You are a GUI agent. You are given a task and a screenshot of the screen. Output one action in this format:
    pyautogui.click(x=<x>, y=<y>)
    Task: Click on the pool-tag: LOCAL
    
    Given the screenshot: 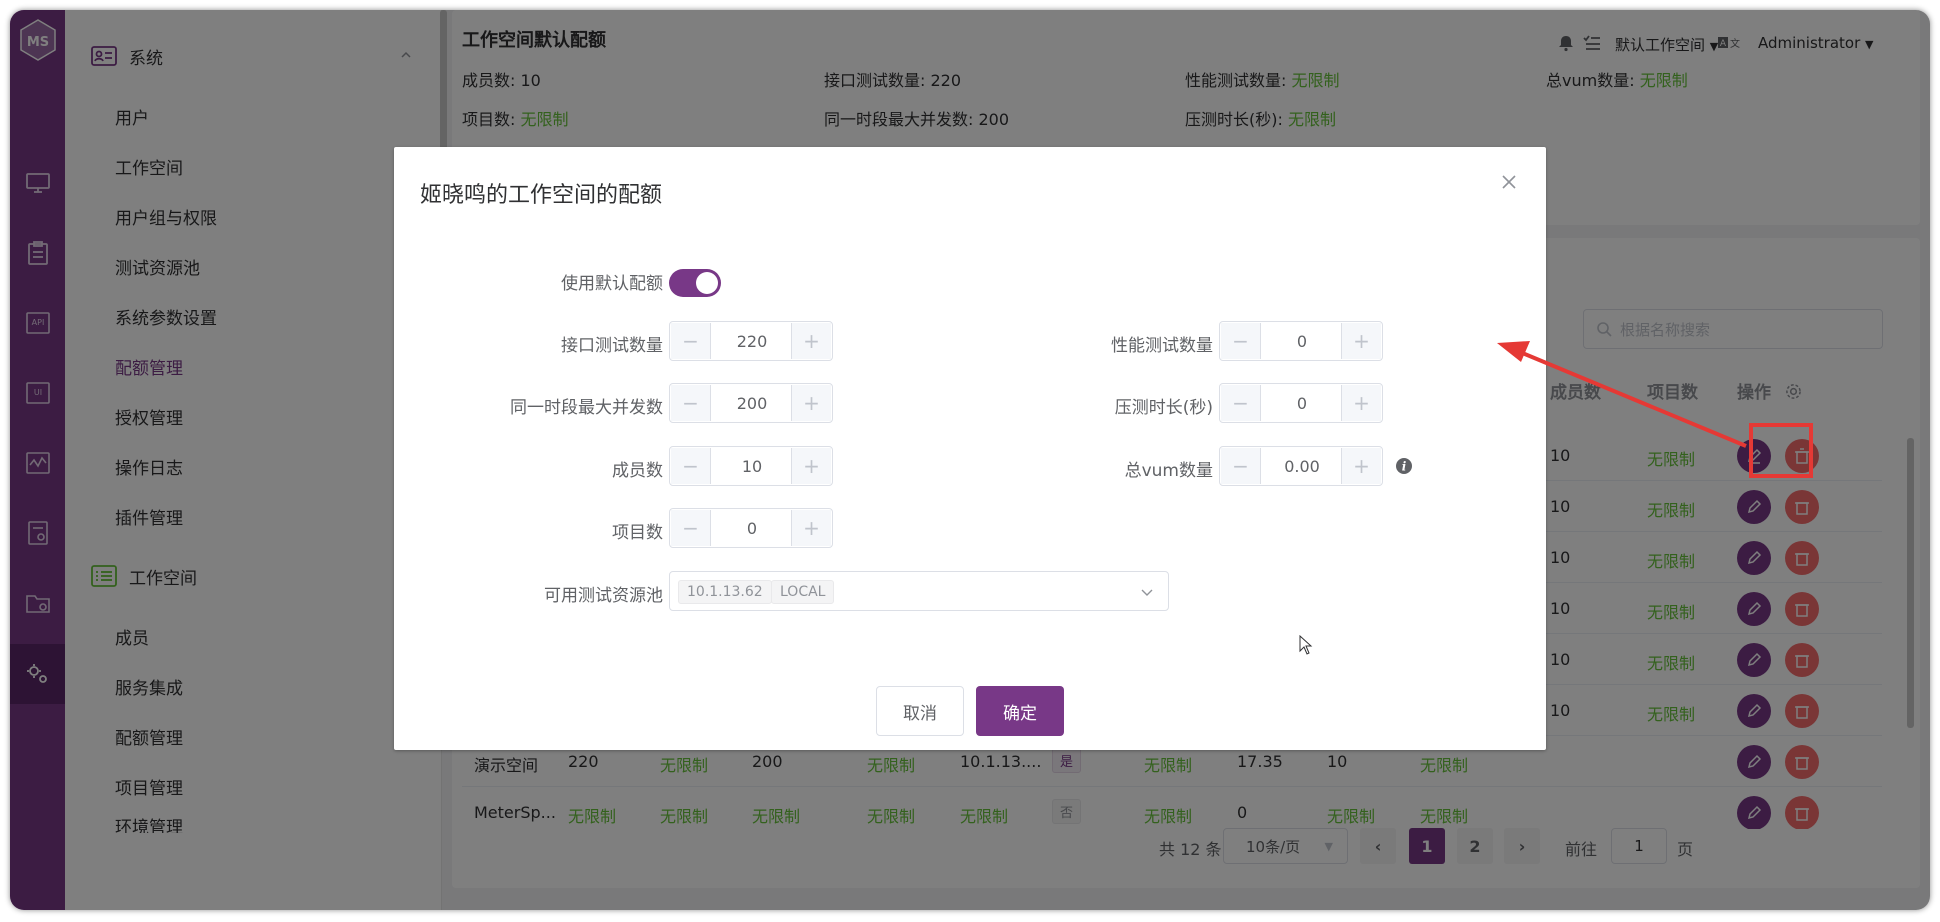 What is the action you would take?
    pyautogui.click(x=803, y=592)
    